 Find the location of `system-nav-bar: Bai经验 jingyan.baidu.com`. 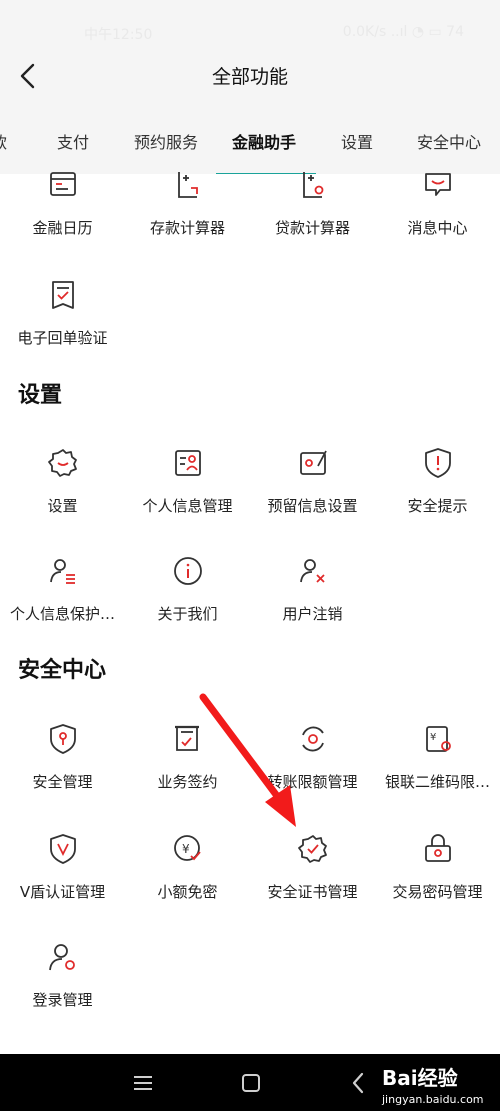

system-nav-bar: Bai经验 jingyan.baidu.com is located at coordinates (250, 1082).